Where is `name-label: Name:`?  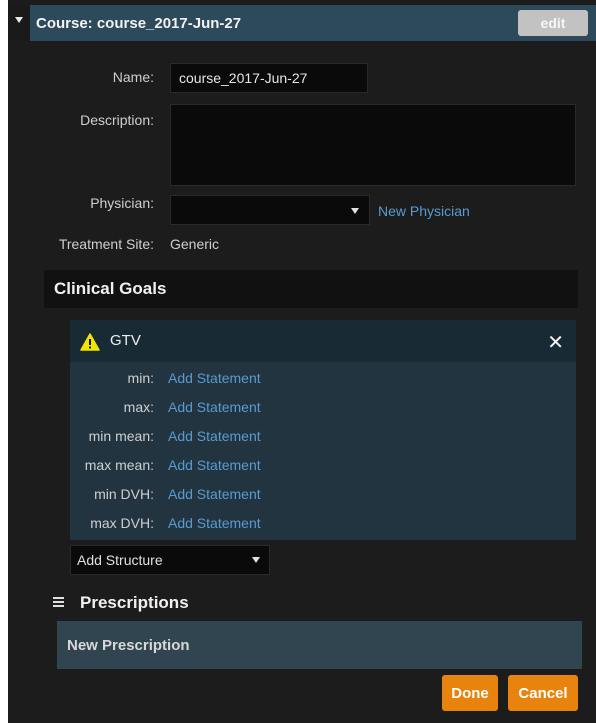 name-label: Name: is located at coordinates (133, 77).